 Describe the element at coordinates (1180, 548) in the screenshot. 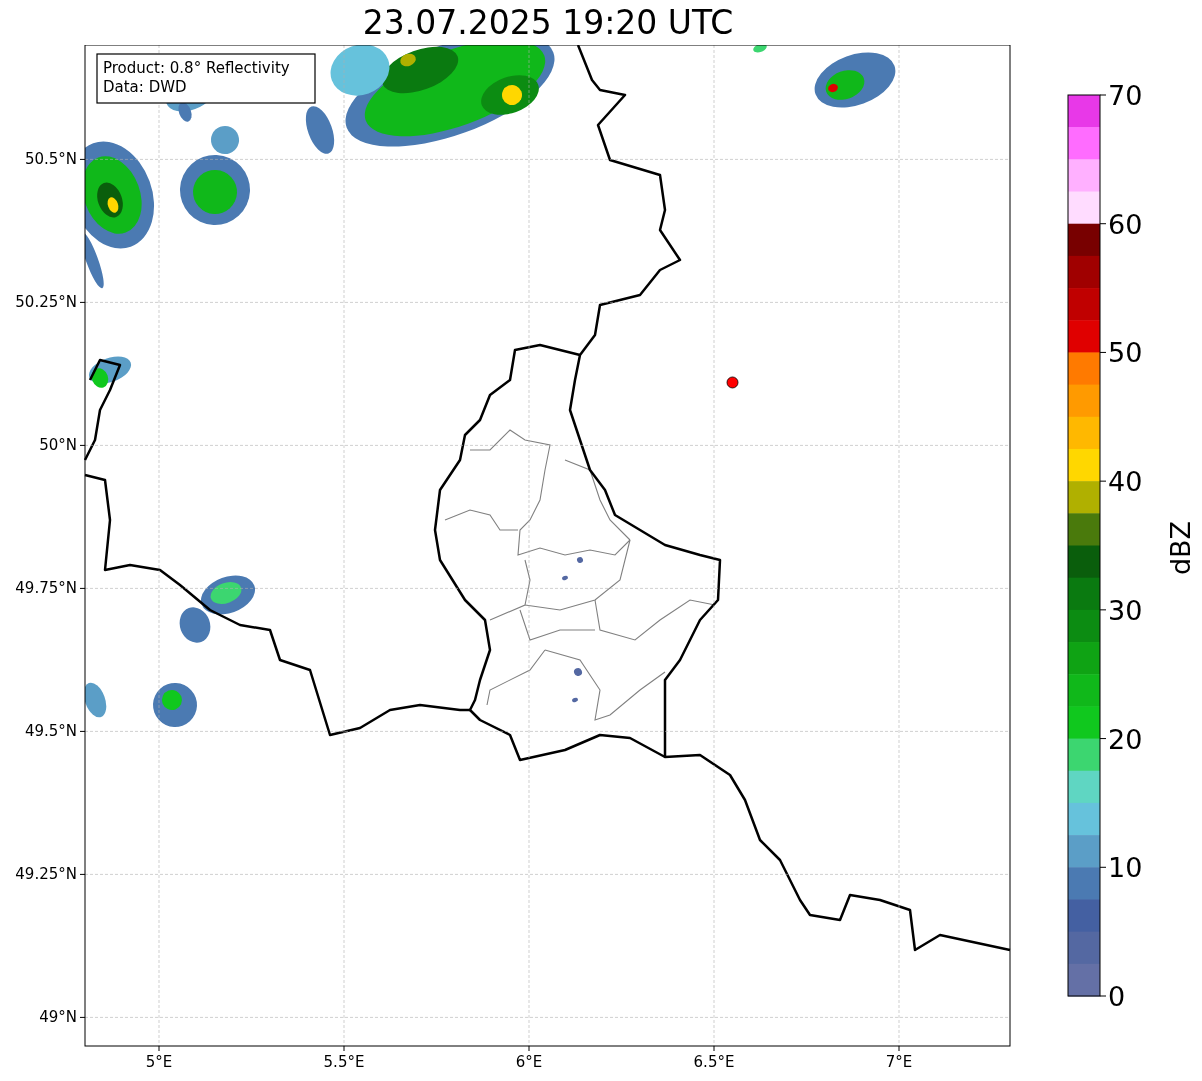

I see `colorbar-label: dBZ` at that location.